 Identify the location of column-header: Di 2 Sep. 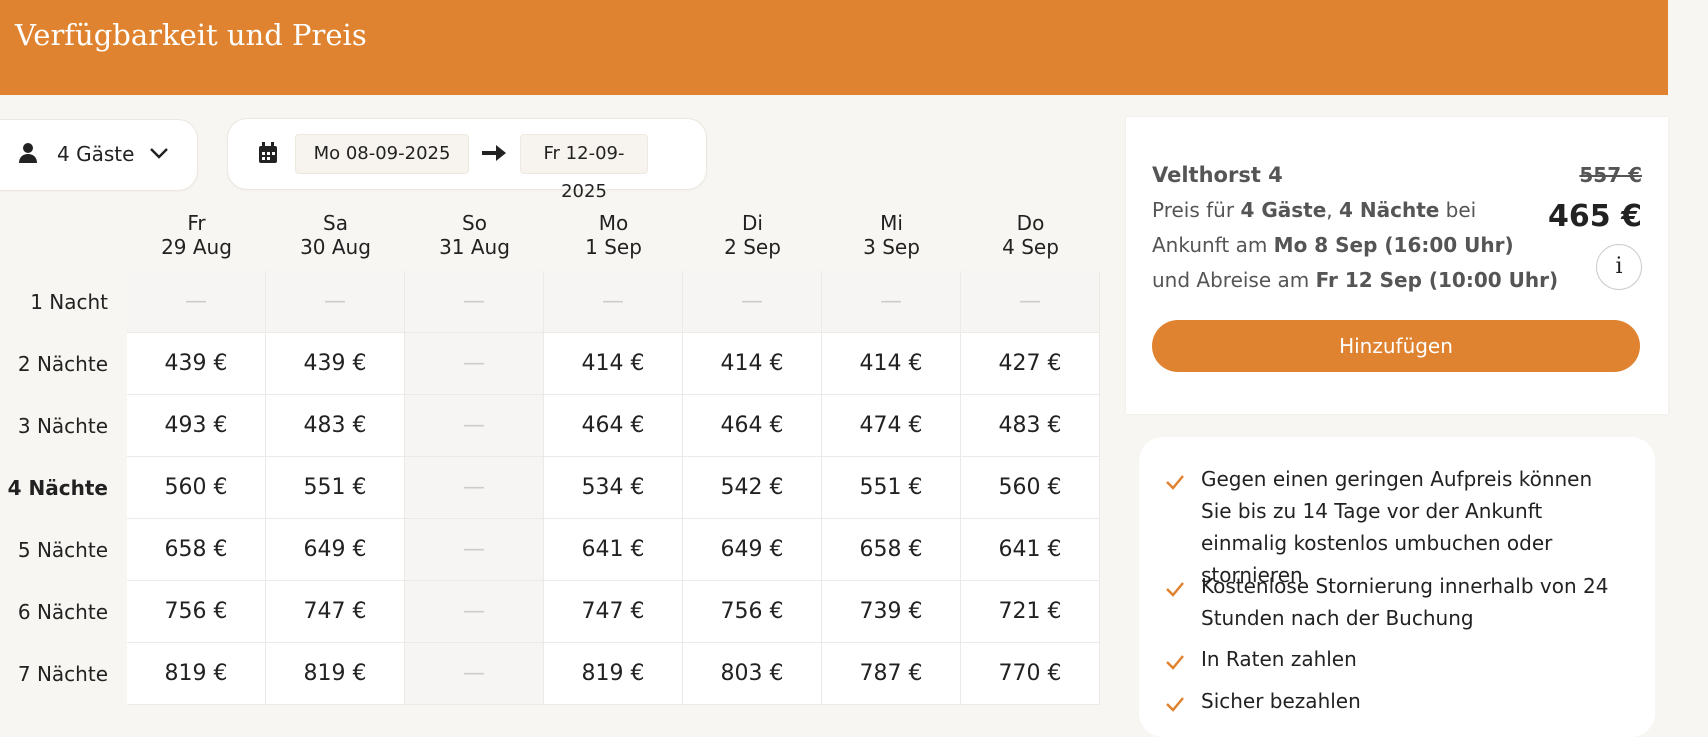
(752, 235).